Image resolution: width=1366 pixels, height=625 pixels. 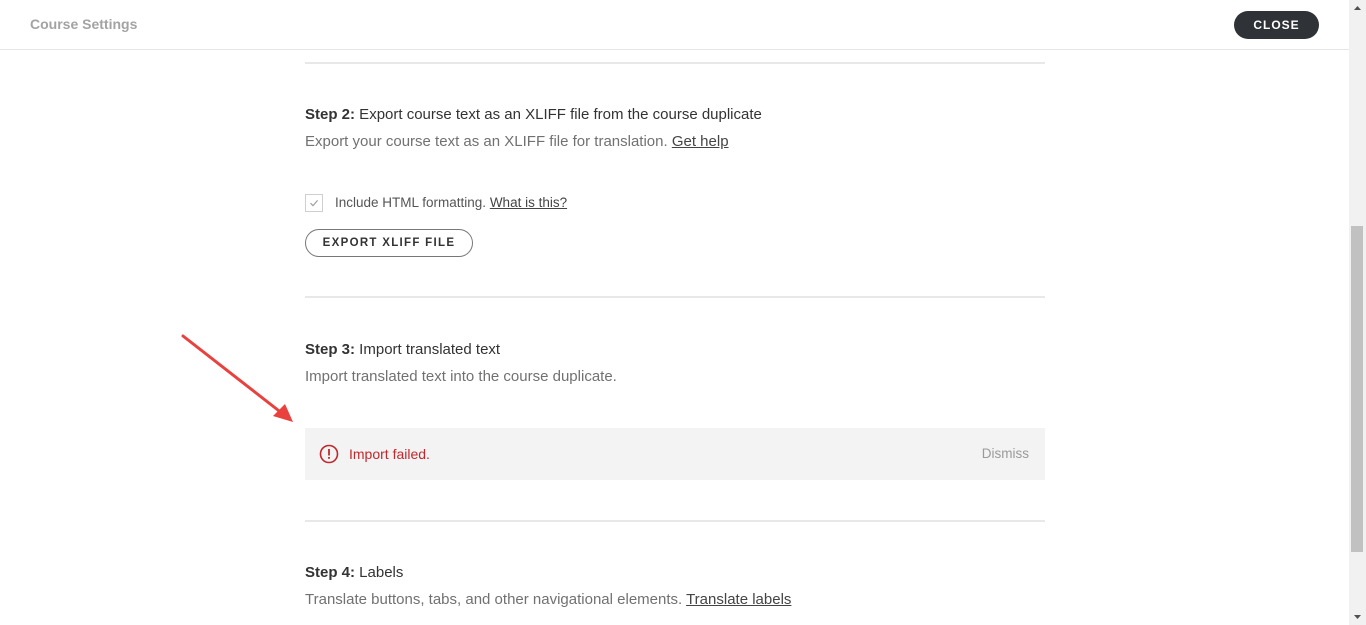 I want to click on vertical-scrollbar, so click(x=1357, y=312).